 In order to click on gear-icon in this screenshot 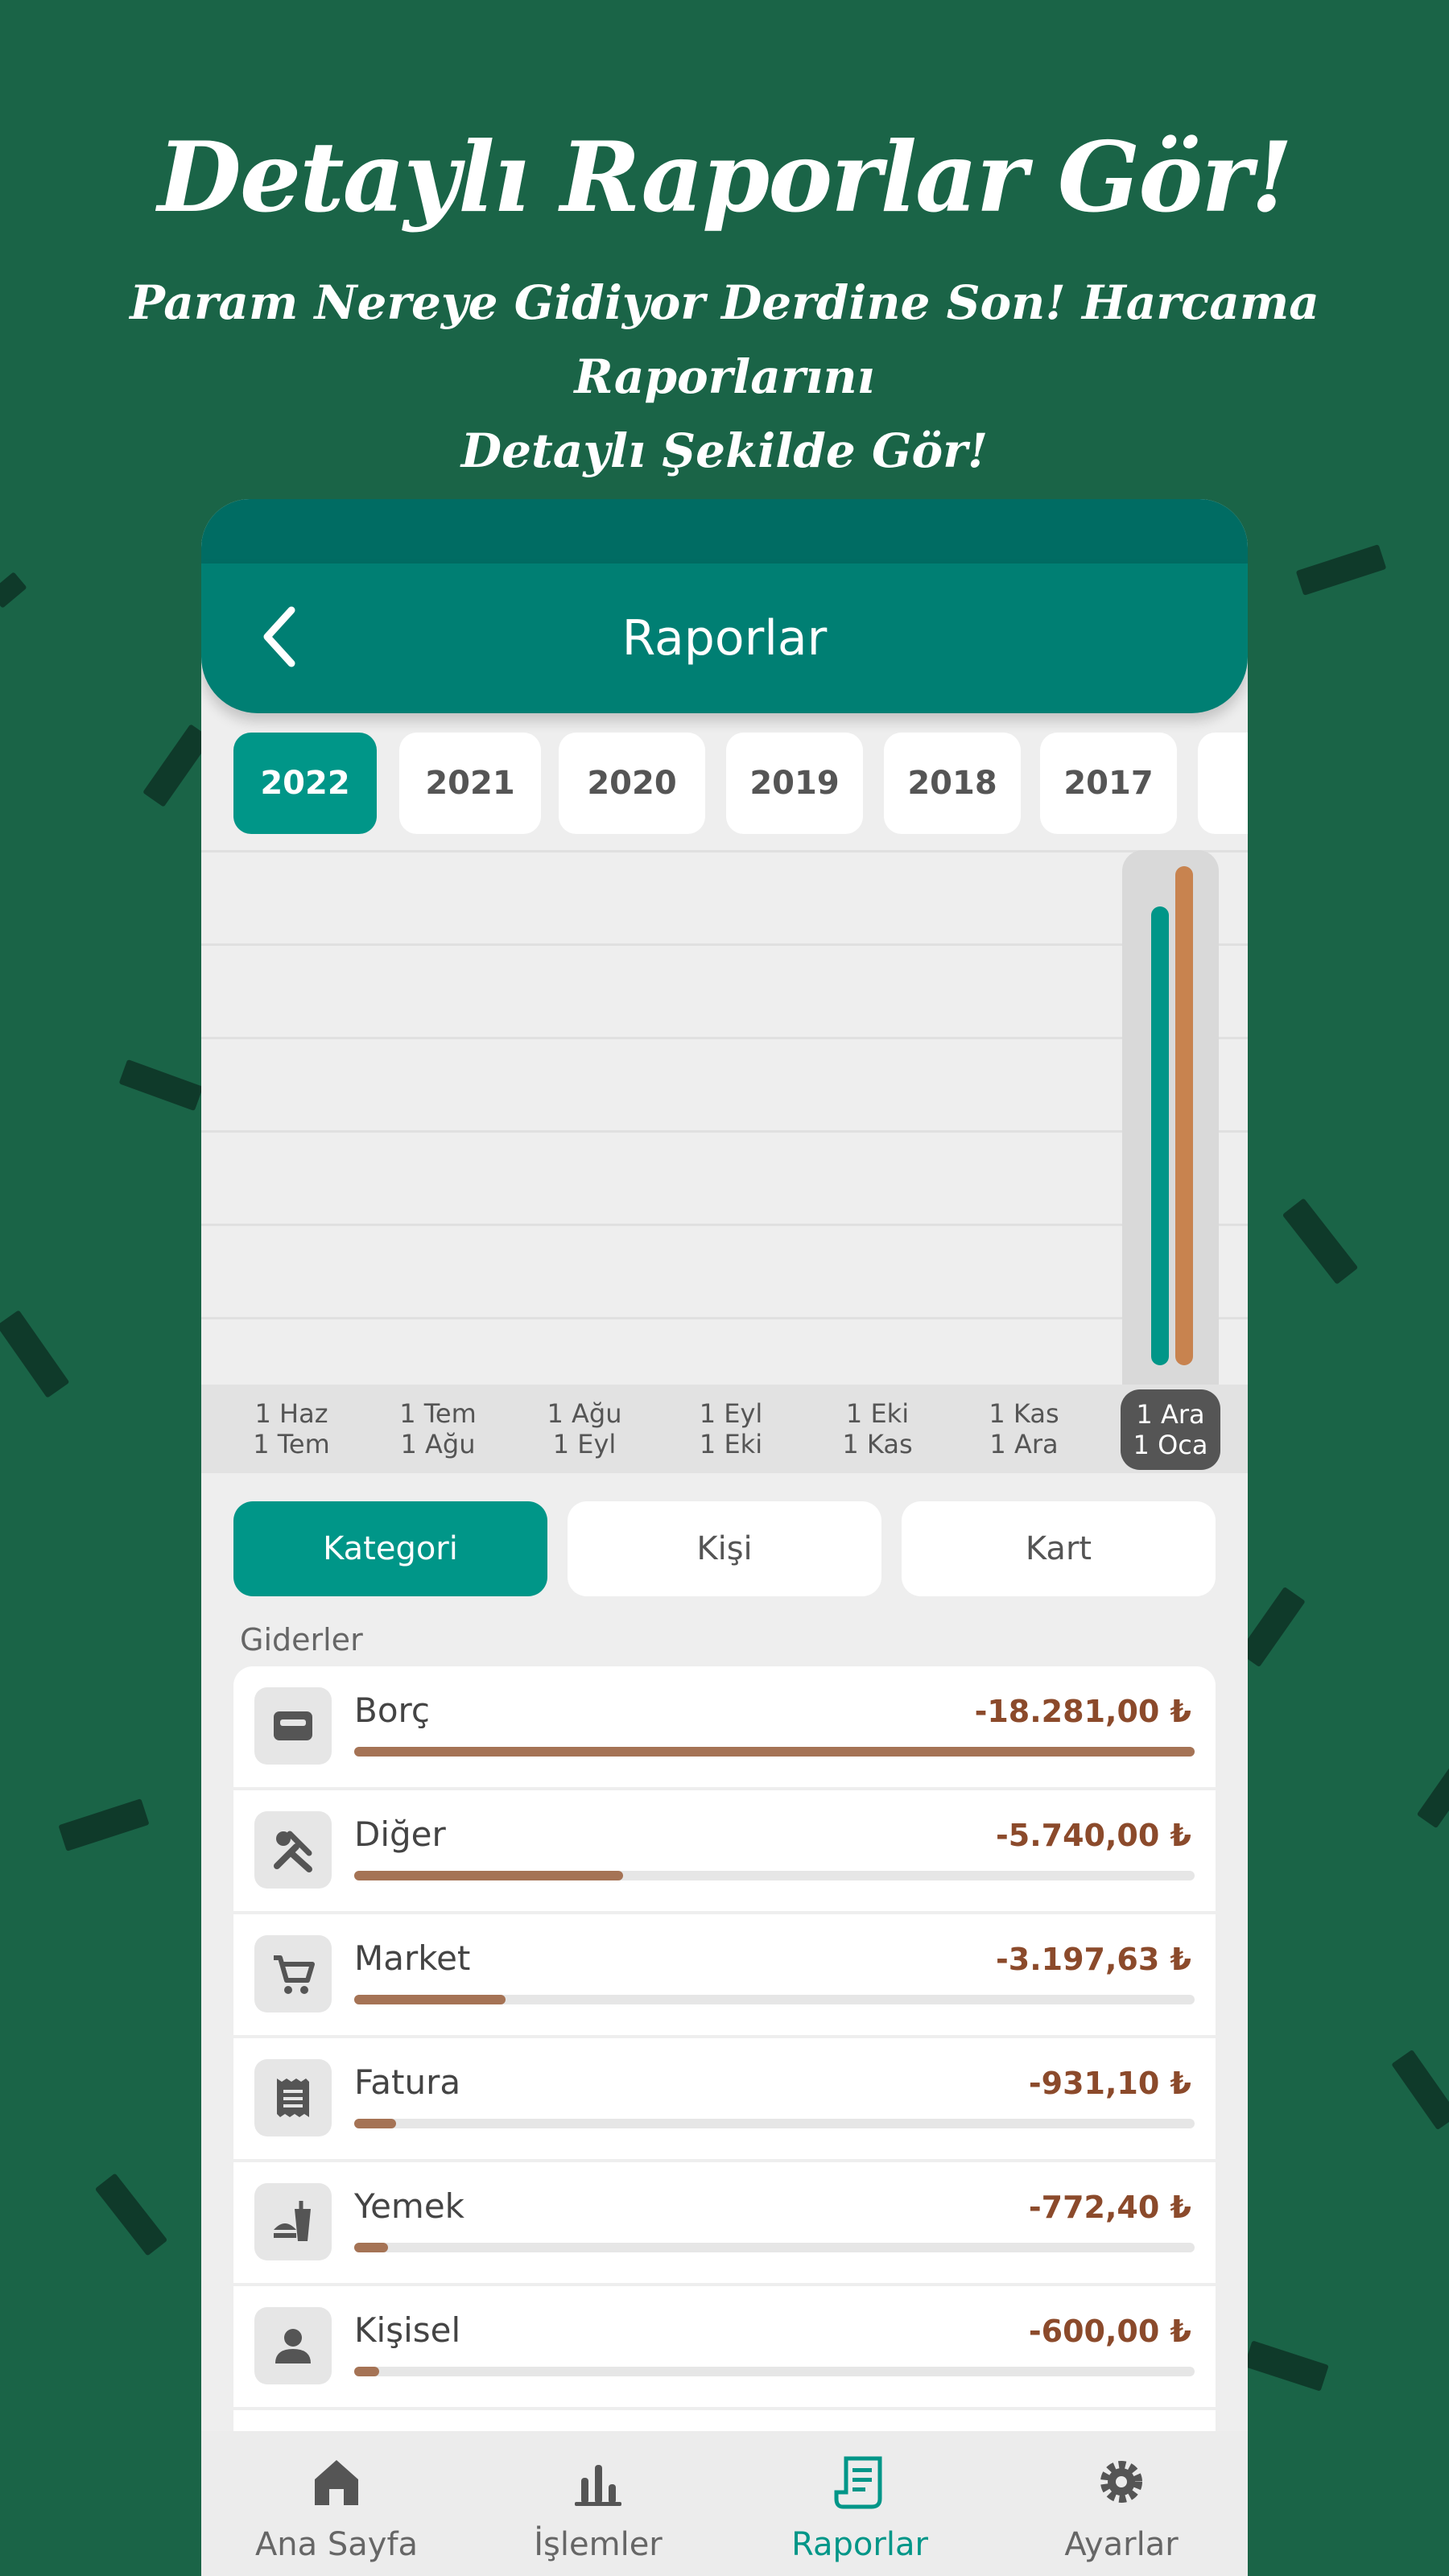, I will do `click(1121, 2482)`.